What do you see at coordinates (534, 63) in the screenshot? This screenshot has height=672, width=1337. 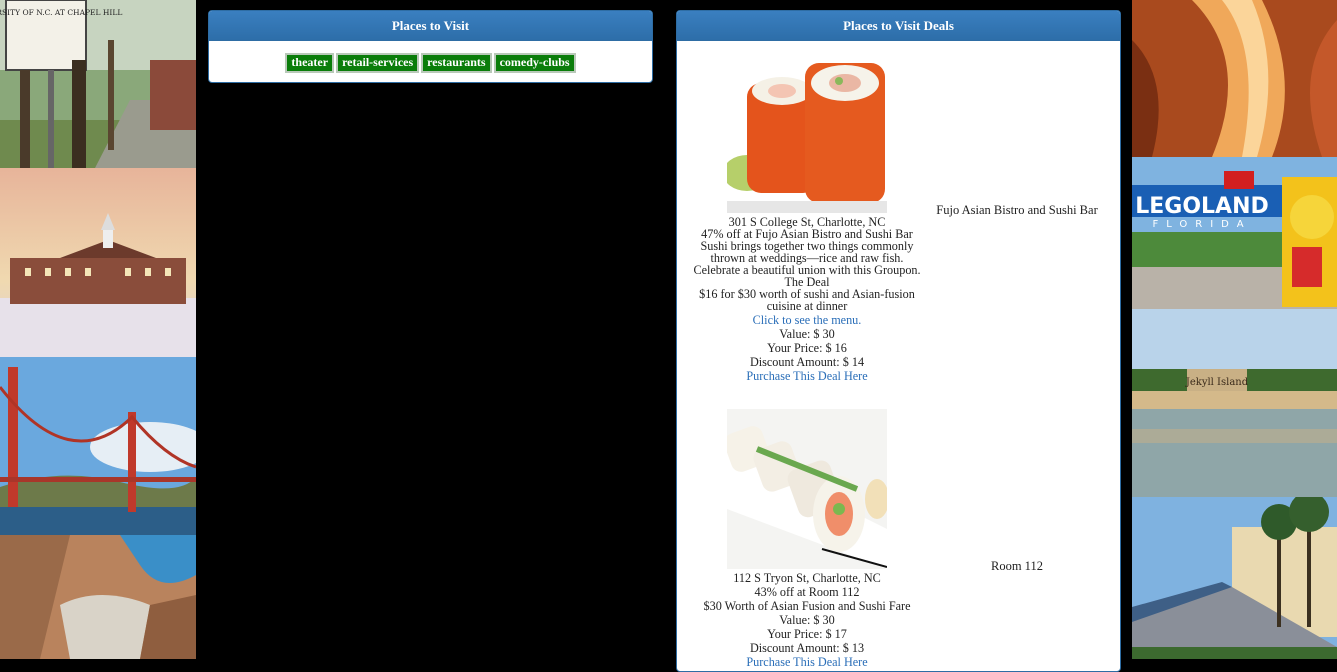 I see `tag-comedy-clubs: comedy-clubs` at bounding box center [534, 63].